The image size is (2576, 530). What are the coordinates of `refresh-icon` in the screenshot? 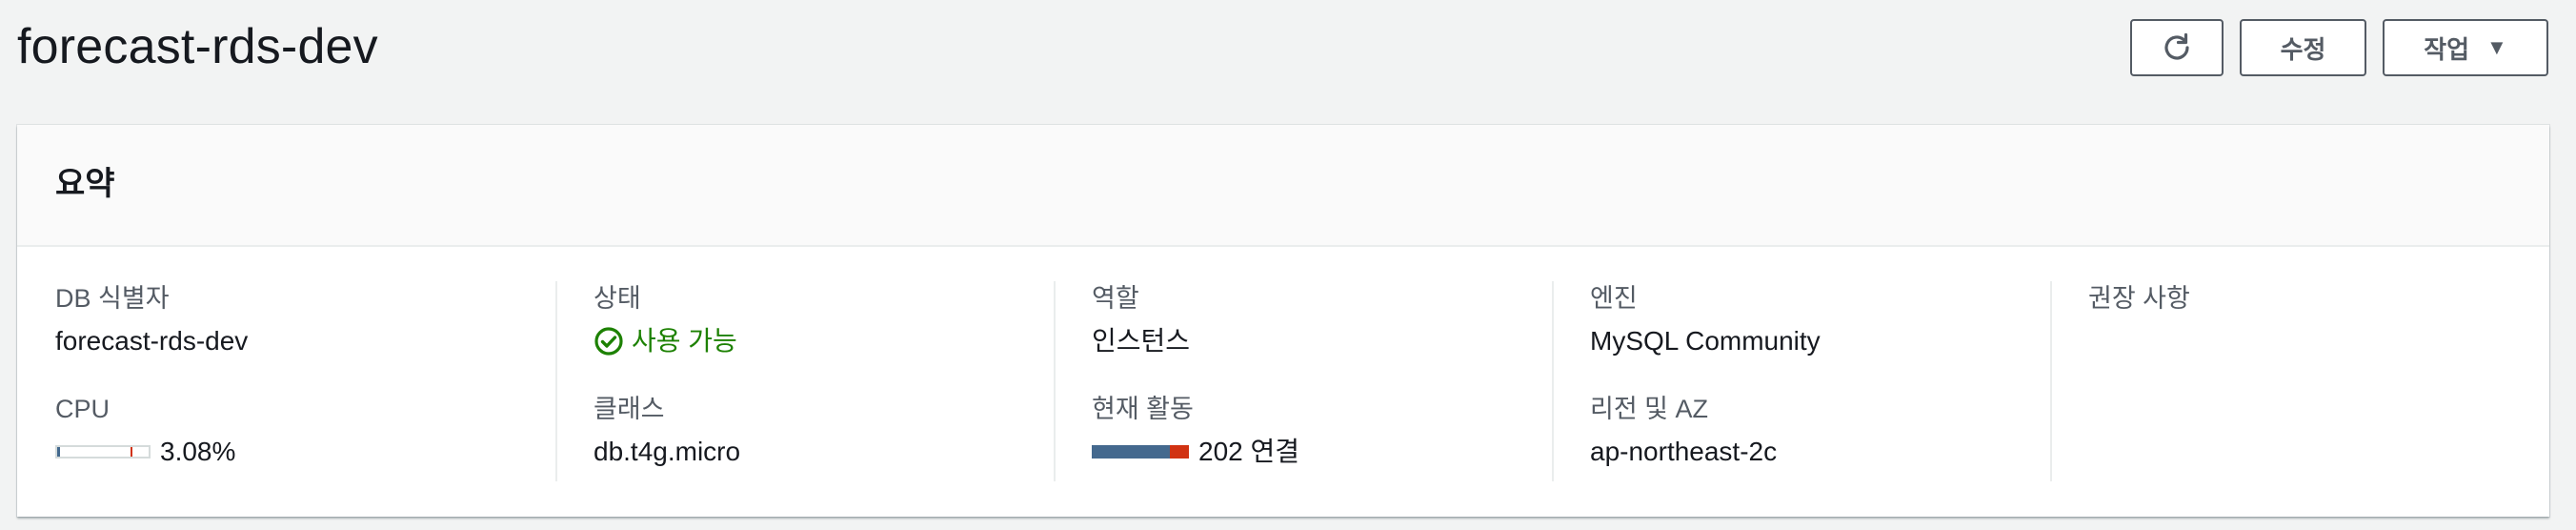 It's located at (2177, 48).